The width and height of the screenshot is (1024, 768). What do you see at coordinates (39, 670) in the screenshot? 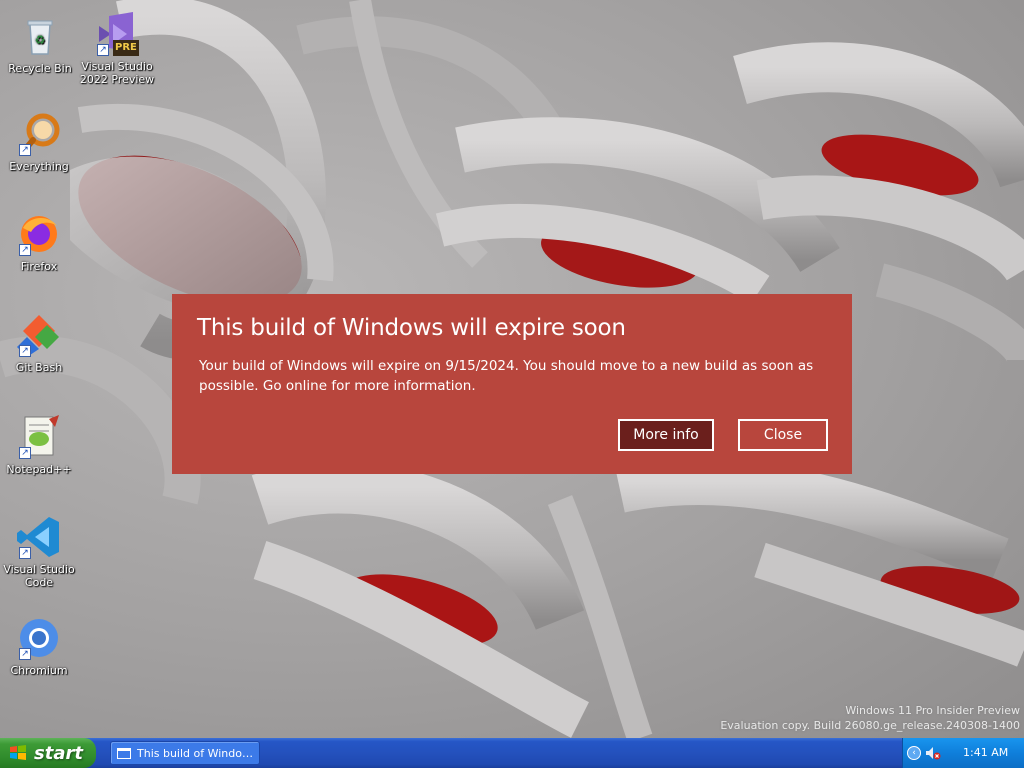
I see `desktop-icon-label: Chromium` at bounding box center [39, 670].